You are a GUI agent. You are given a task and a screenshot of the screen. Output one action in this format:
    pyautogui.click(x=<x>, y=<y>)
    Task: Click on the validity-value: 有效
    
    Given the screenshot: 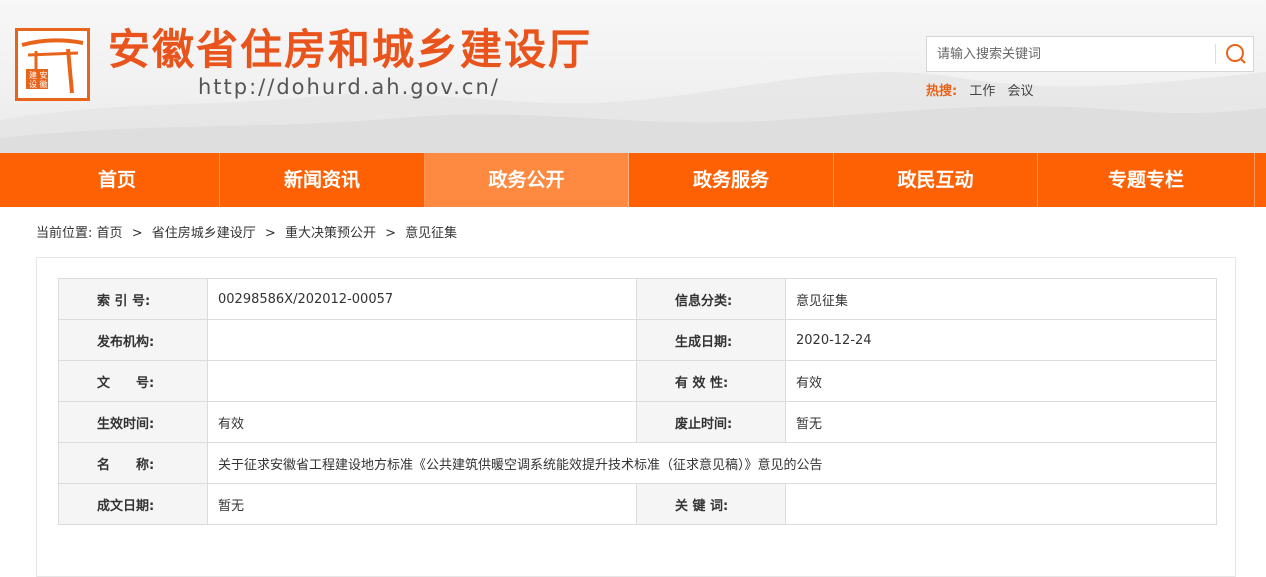 What is the action you would take?
    pyautogui.click(x=1001, y=381)
    